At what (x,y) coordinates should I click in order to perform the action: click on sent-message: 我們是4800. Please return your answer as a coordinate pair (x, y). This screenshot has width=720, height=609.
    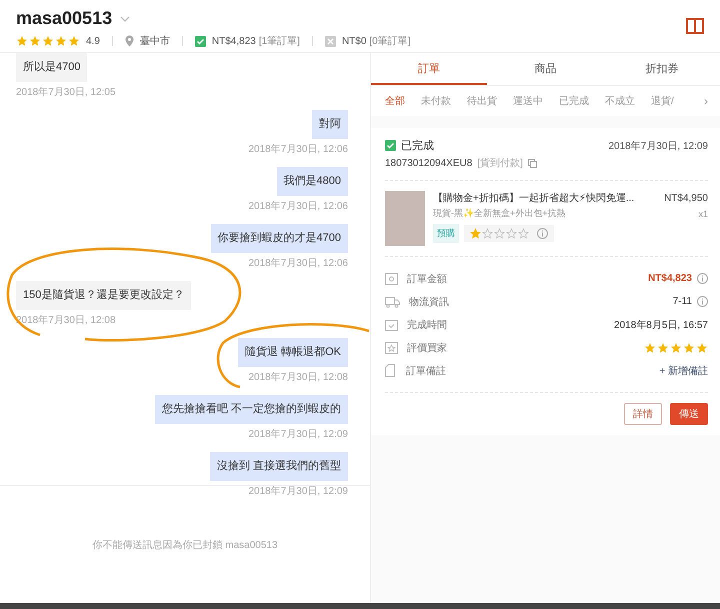
    Looking at the image, I should click on (312, 181).